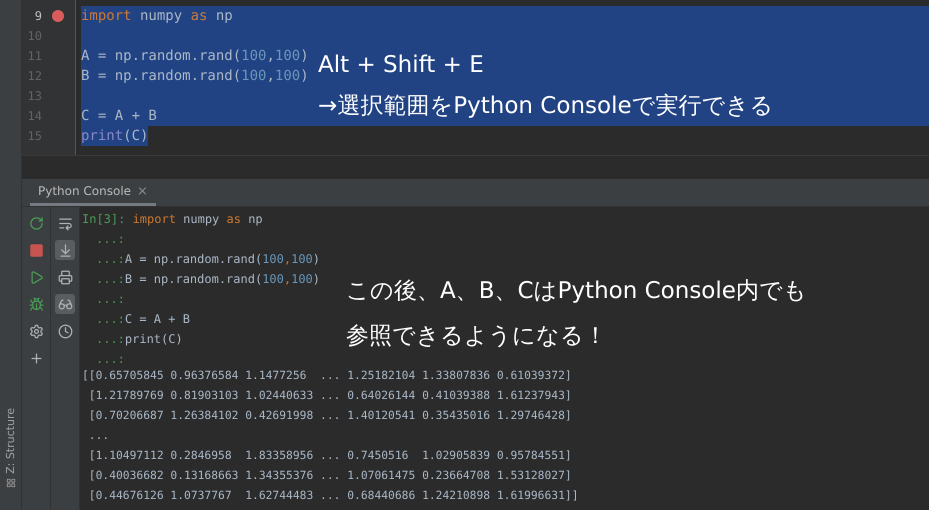  I want to click on annotation-text: この後、A、B、CはPython Console内でも, so click(576, 291).